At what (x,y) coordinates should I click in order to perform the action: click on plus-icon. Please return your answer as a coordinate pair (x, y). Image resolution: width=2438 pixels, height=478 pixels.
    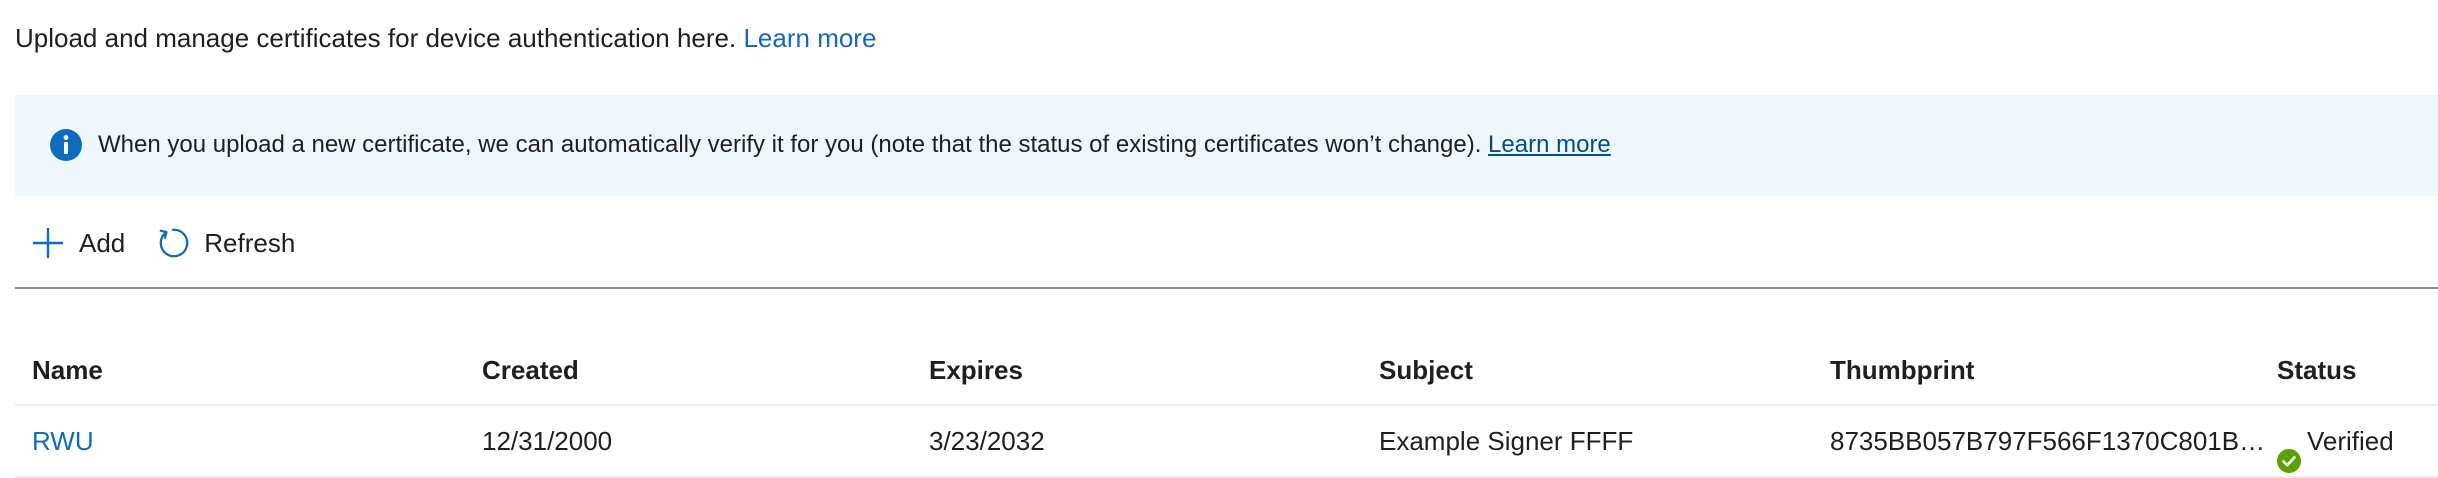
    Looking at the image, I should click on (48, 243).